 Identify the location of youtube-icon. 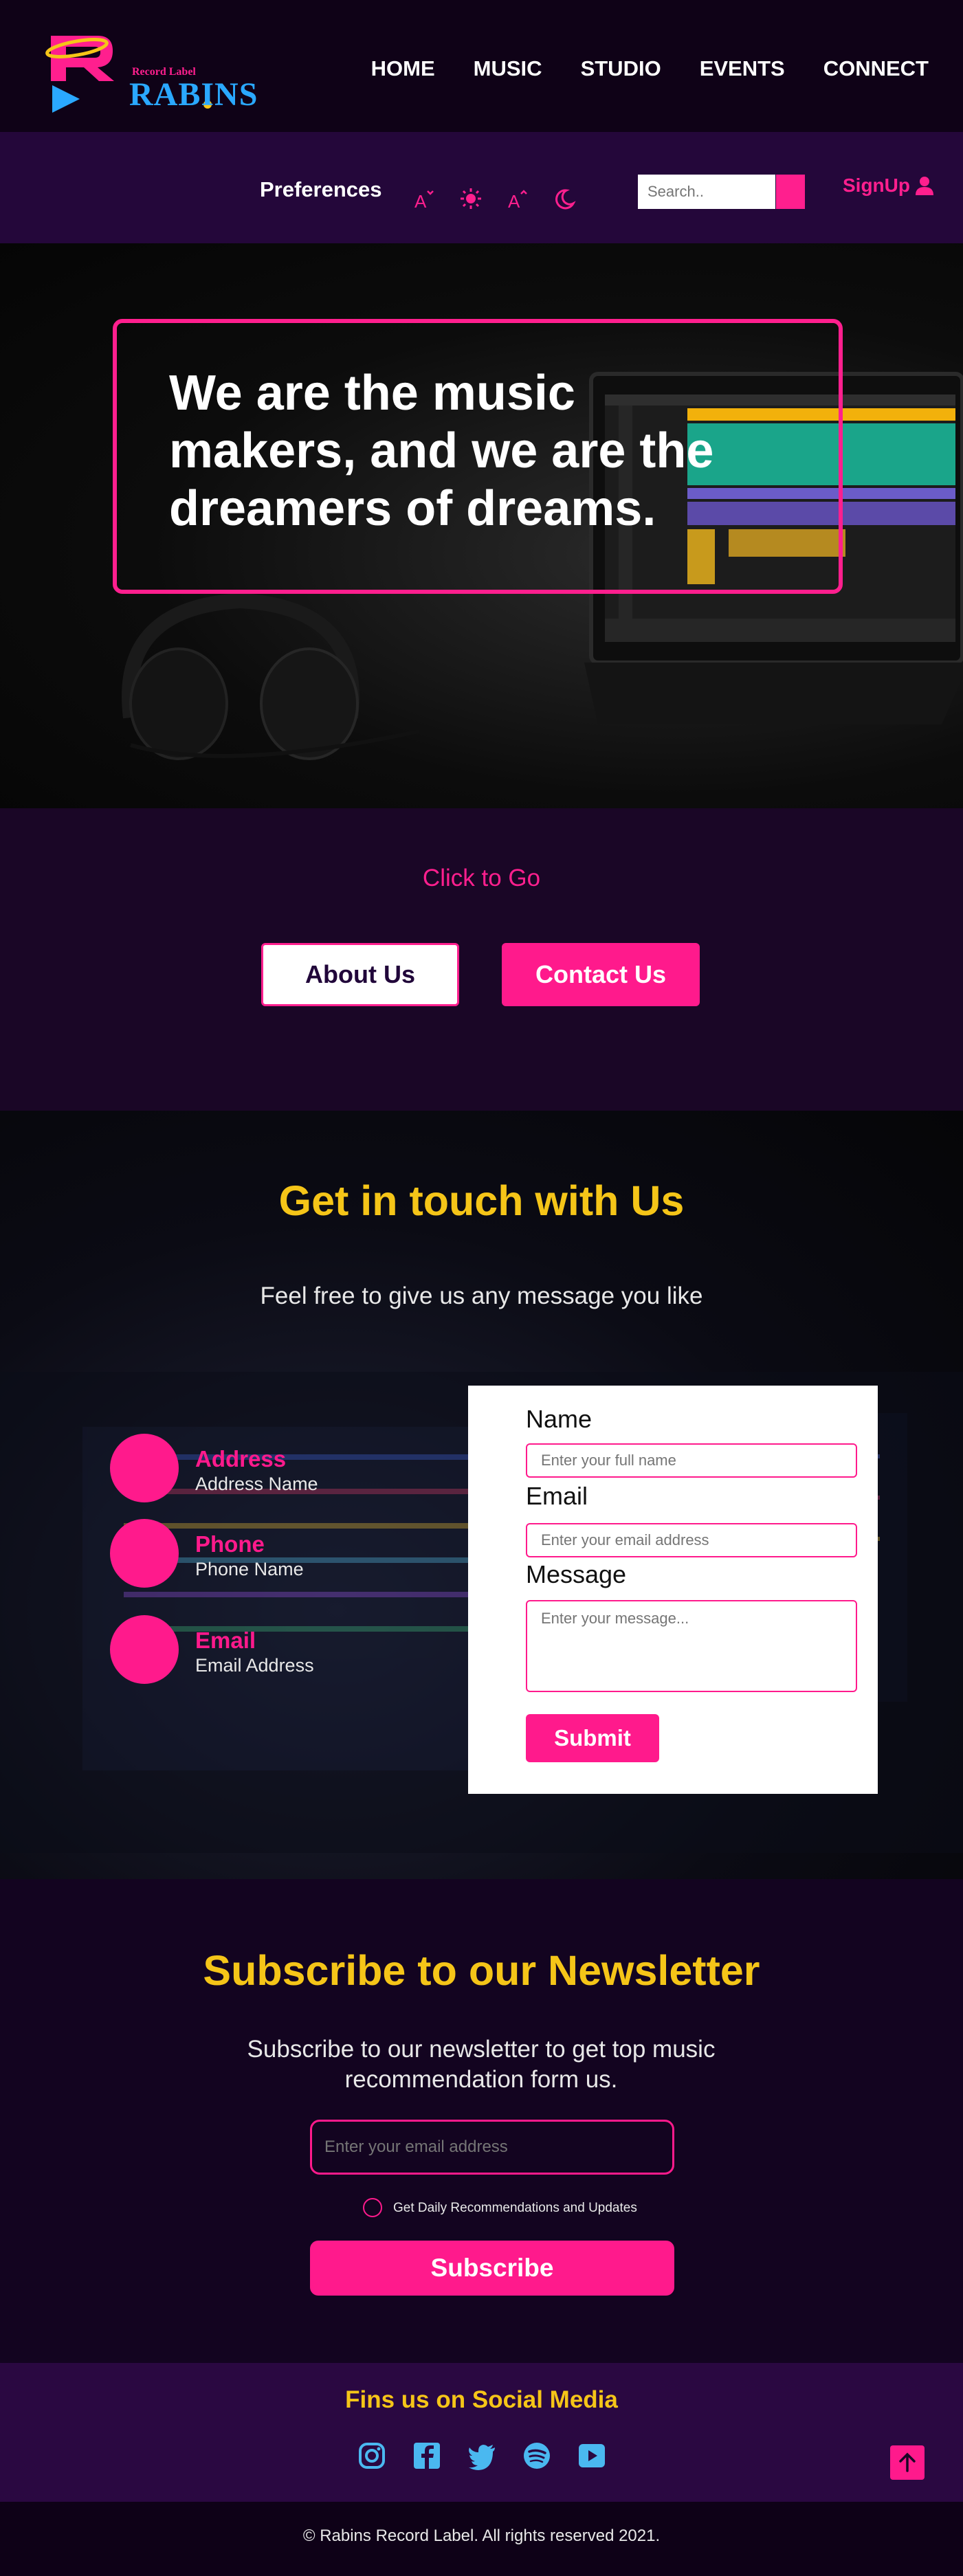
(591, 2455).